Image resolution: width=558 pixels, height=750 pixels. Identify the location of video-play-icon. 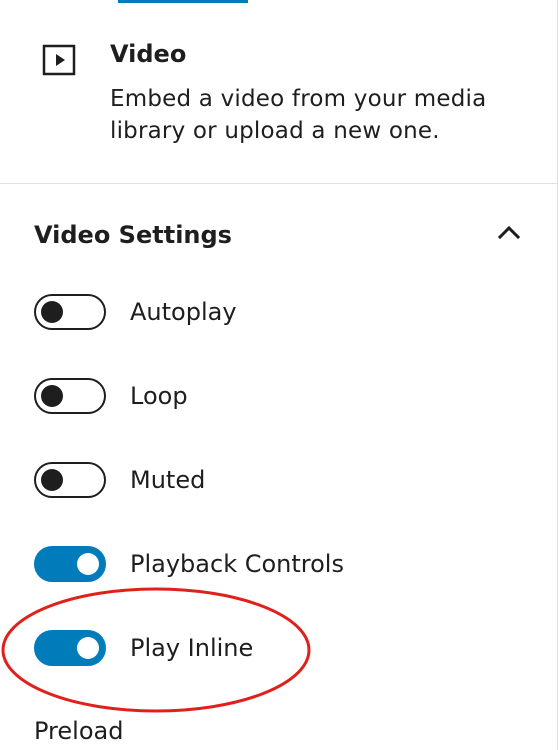
(59, 59).